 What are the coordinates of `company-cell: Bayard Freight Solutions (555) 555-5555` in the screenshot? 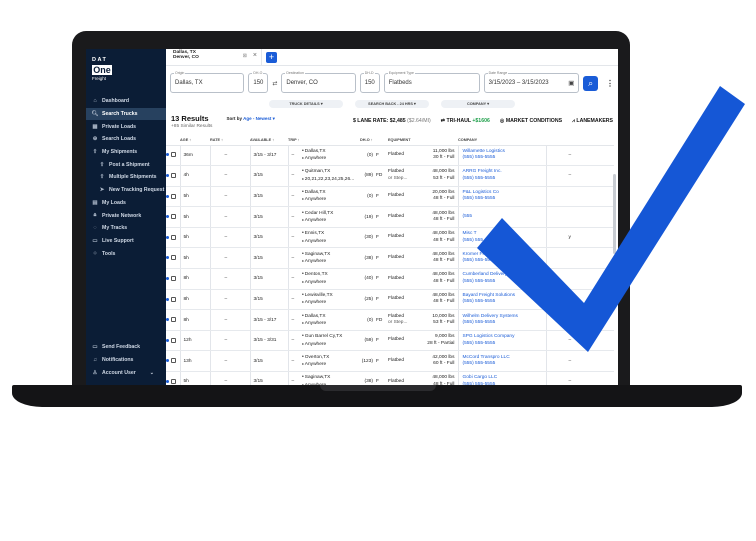 It's located at (501, 300).